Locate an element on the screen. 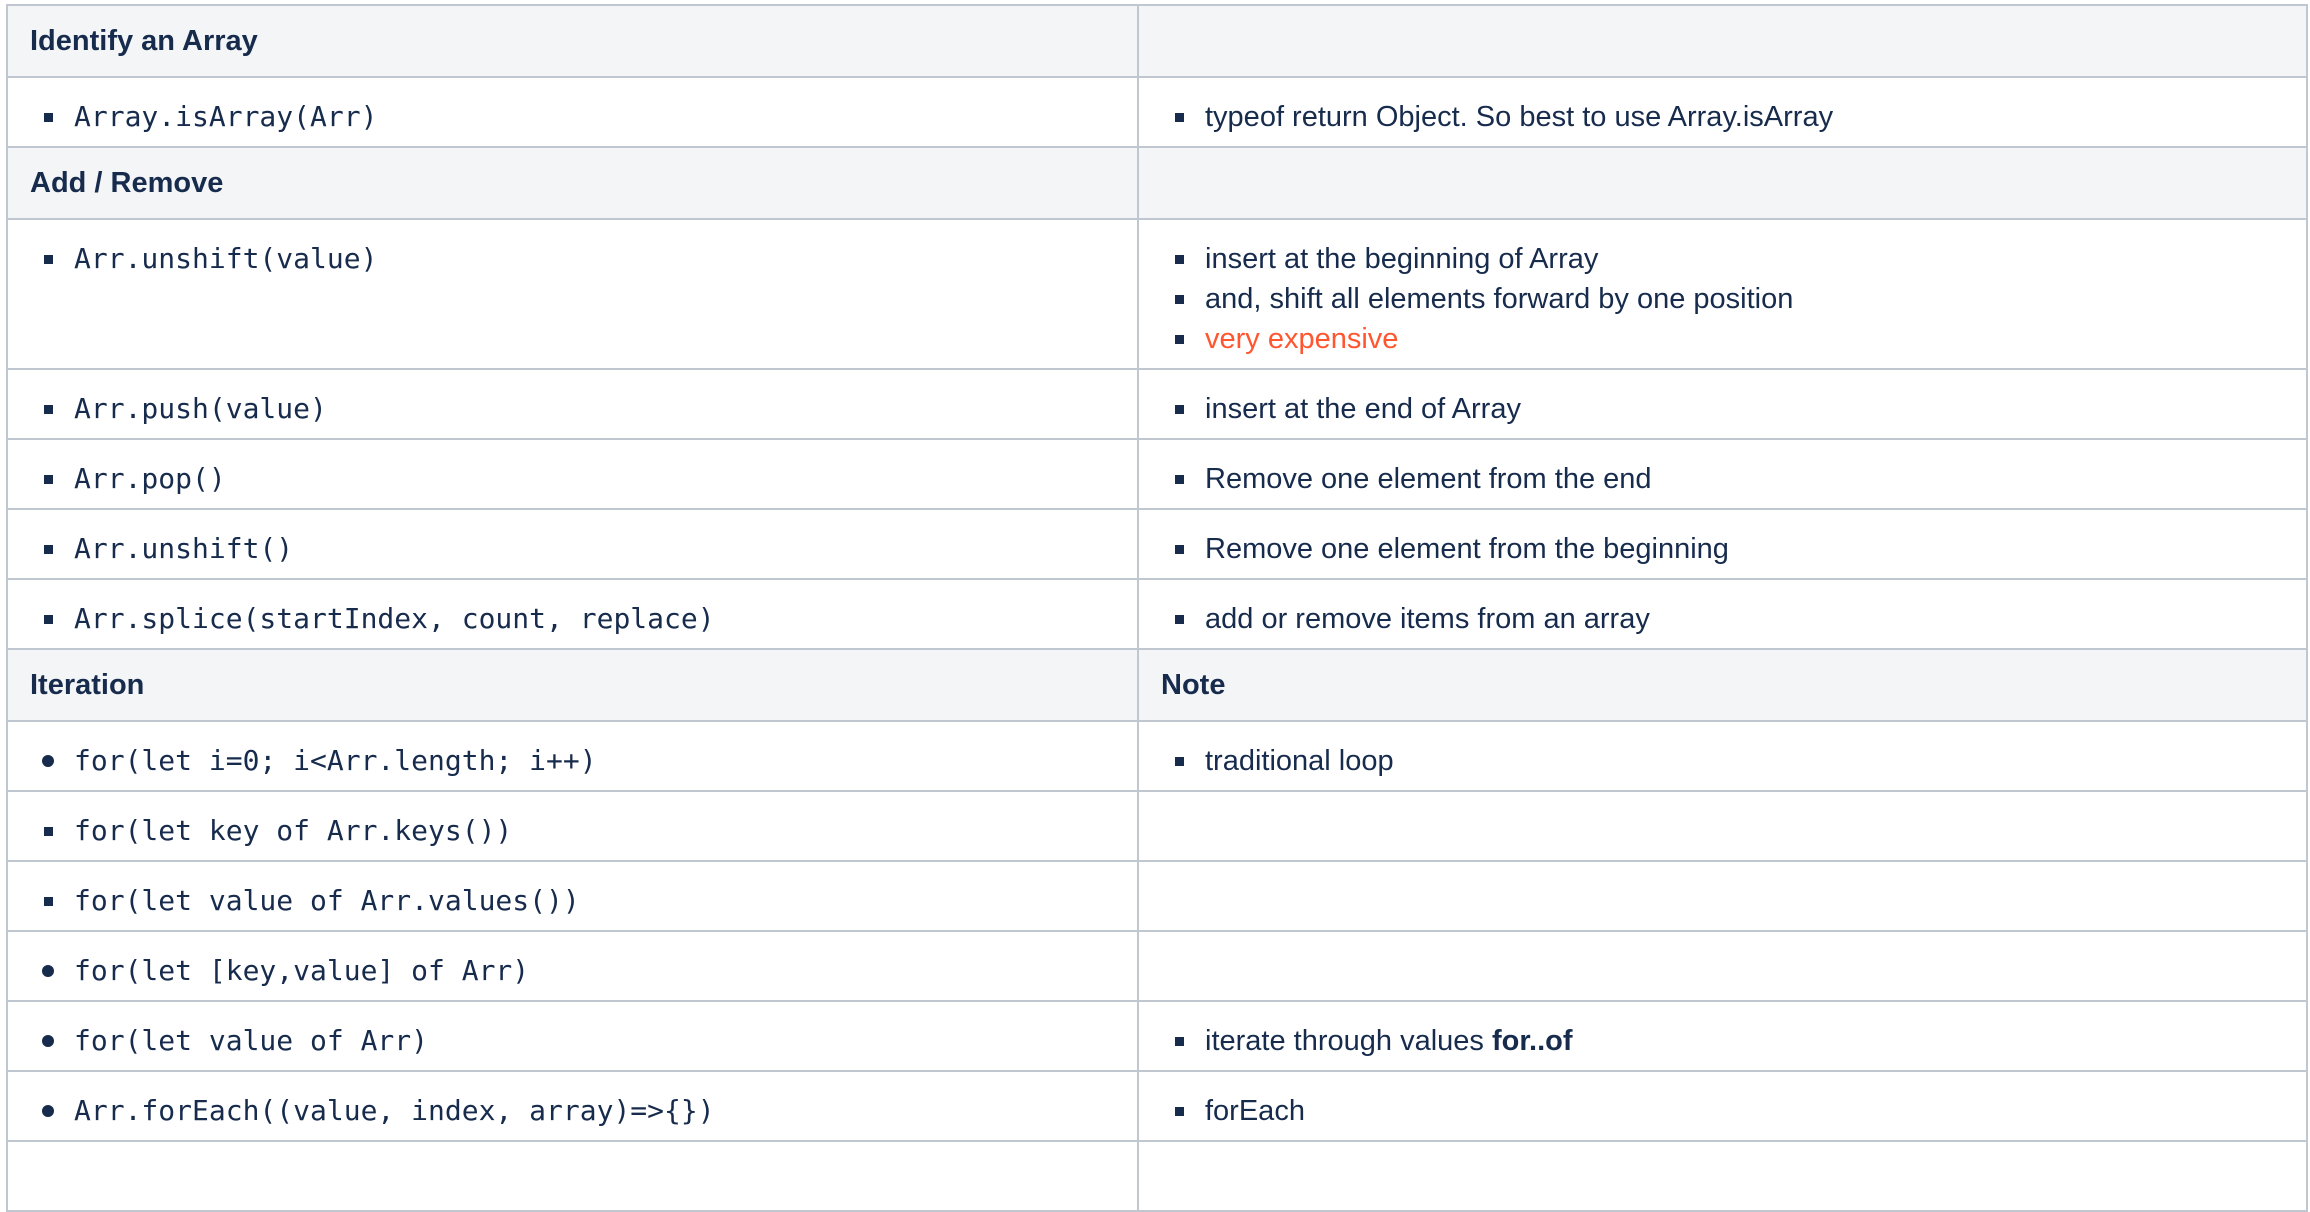 Image resolution: width=2310 pixels, height=1212 pixels. header-cell-right: Note is located at coordinates (1722, 685).